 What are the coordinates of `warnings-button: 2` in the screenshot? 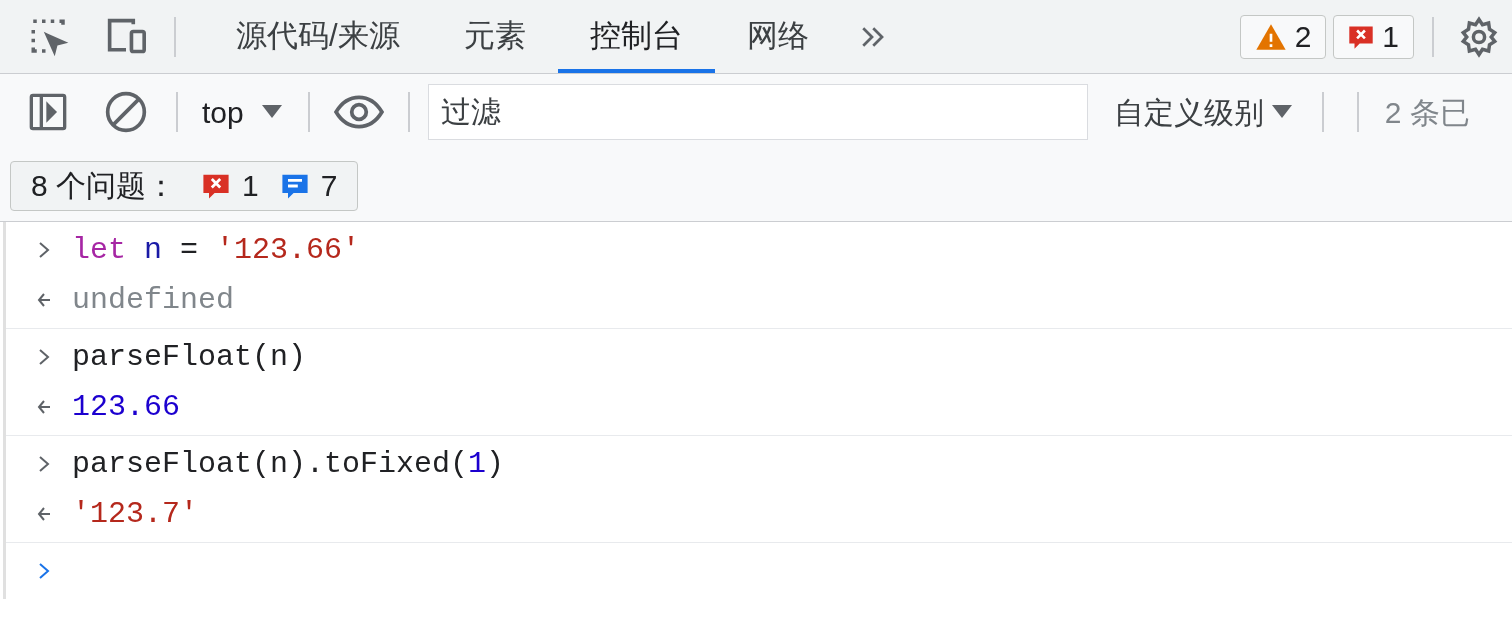 It's located at (1283, 36).